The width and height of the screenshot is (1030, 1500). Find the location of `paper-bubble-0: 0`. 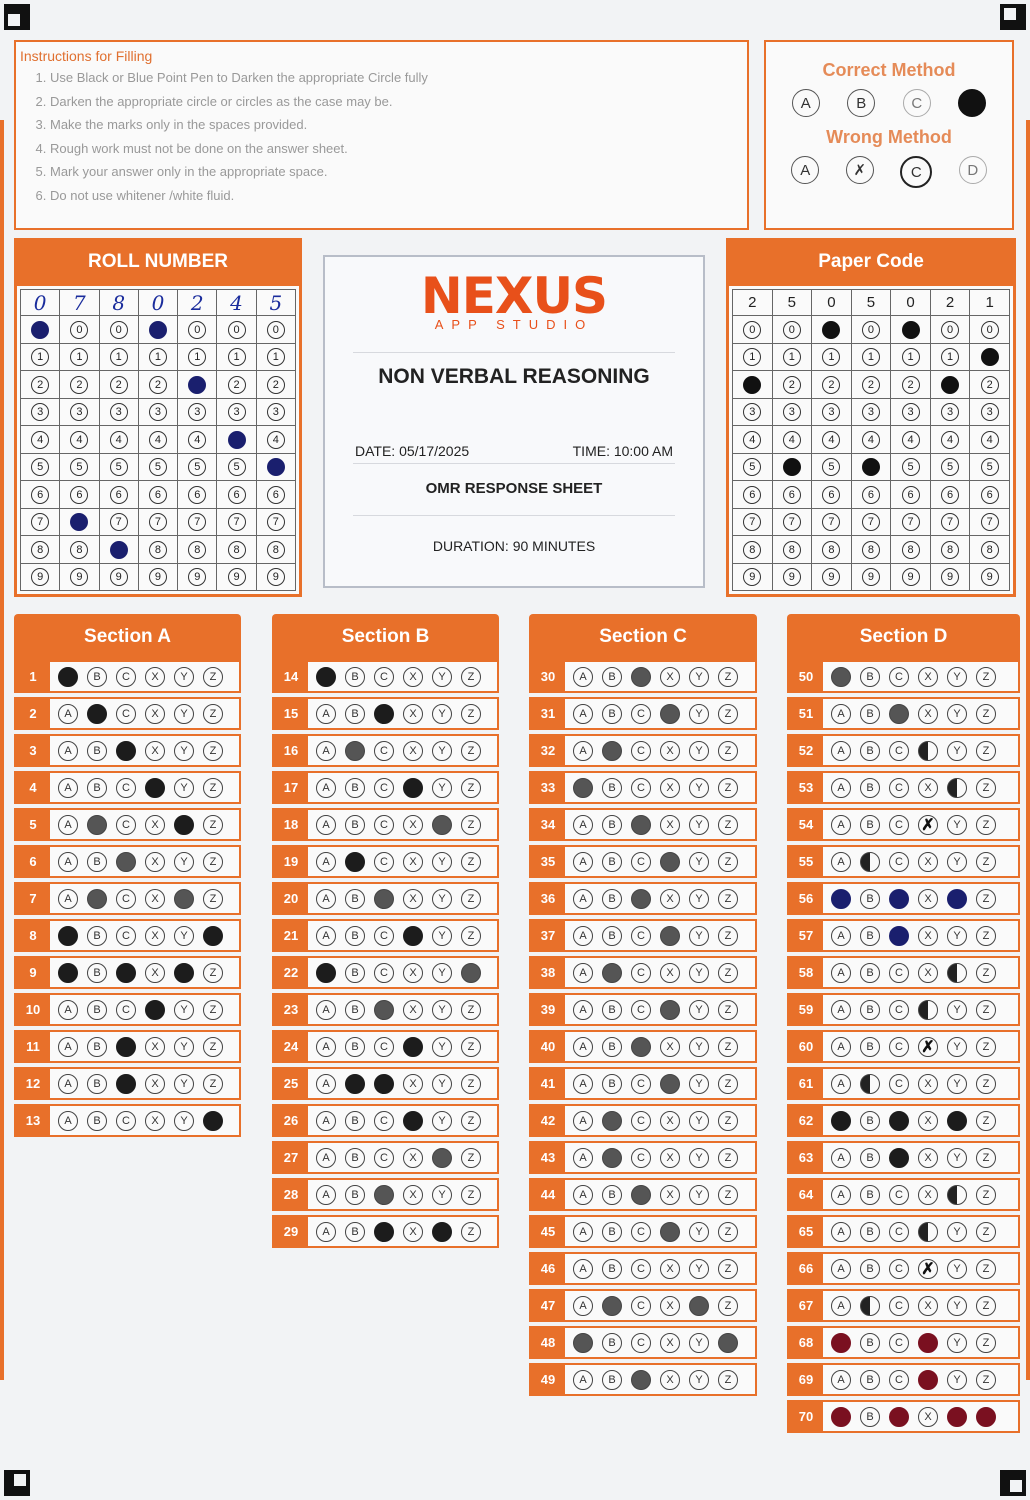

paper-bubble-0: 0 is located at coordinates (910, 329).